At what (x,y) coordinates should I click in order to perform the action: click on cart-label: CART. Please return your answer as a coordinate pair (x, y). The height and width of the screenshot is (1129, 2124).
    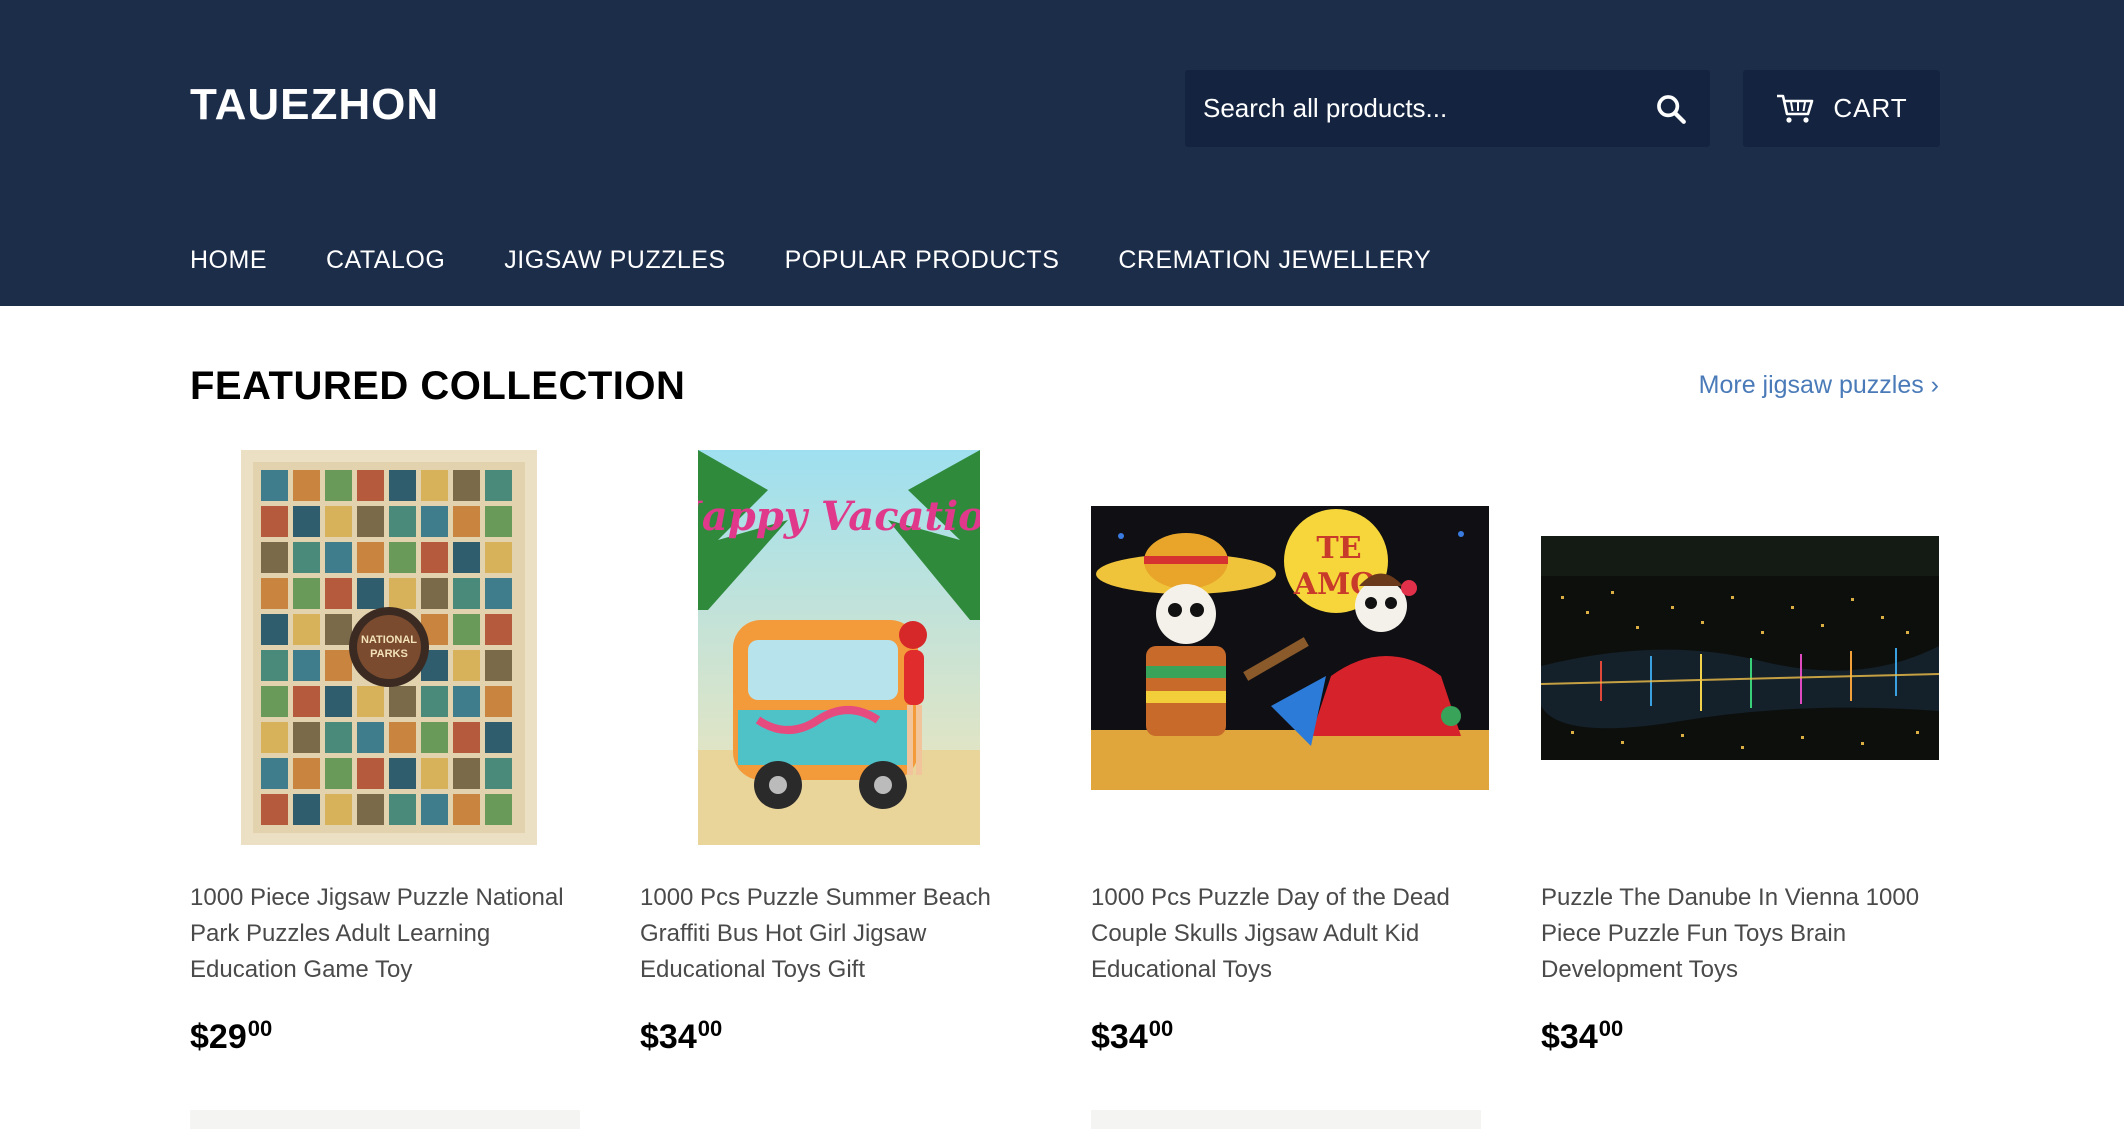
    Looking at the image, I should click on (1870, 108).